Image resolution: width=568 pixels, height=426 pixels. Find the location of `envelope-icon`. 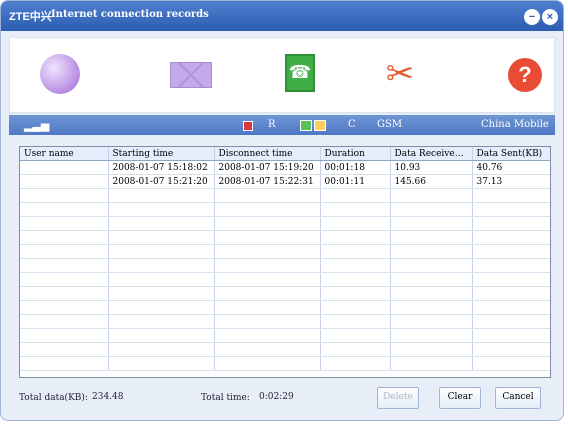

envelope-icon is located at coordinates (191, 75).